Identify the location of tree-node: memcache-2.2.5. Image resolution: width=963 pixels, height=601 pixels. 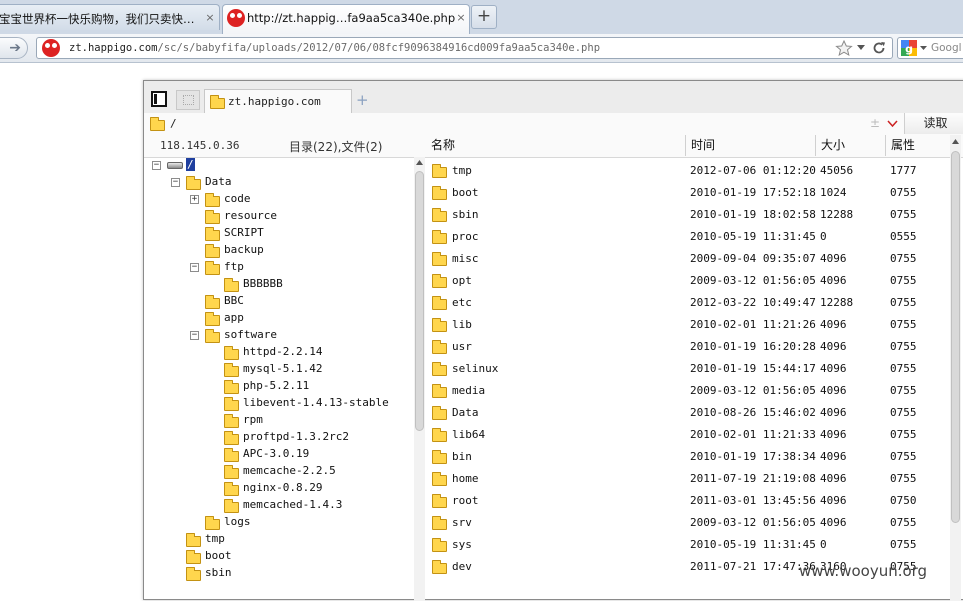
(279, 471).